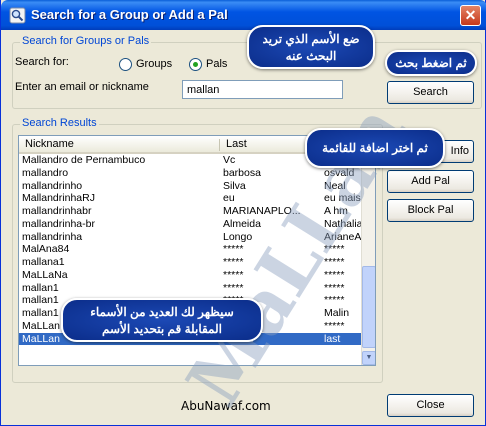  What do you see at coordinates (219, 145) in the screenshot?
I see `column-divider` at bounding box center [219, 145].